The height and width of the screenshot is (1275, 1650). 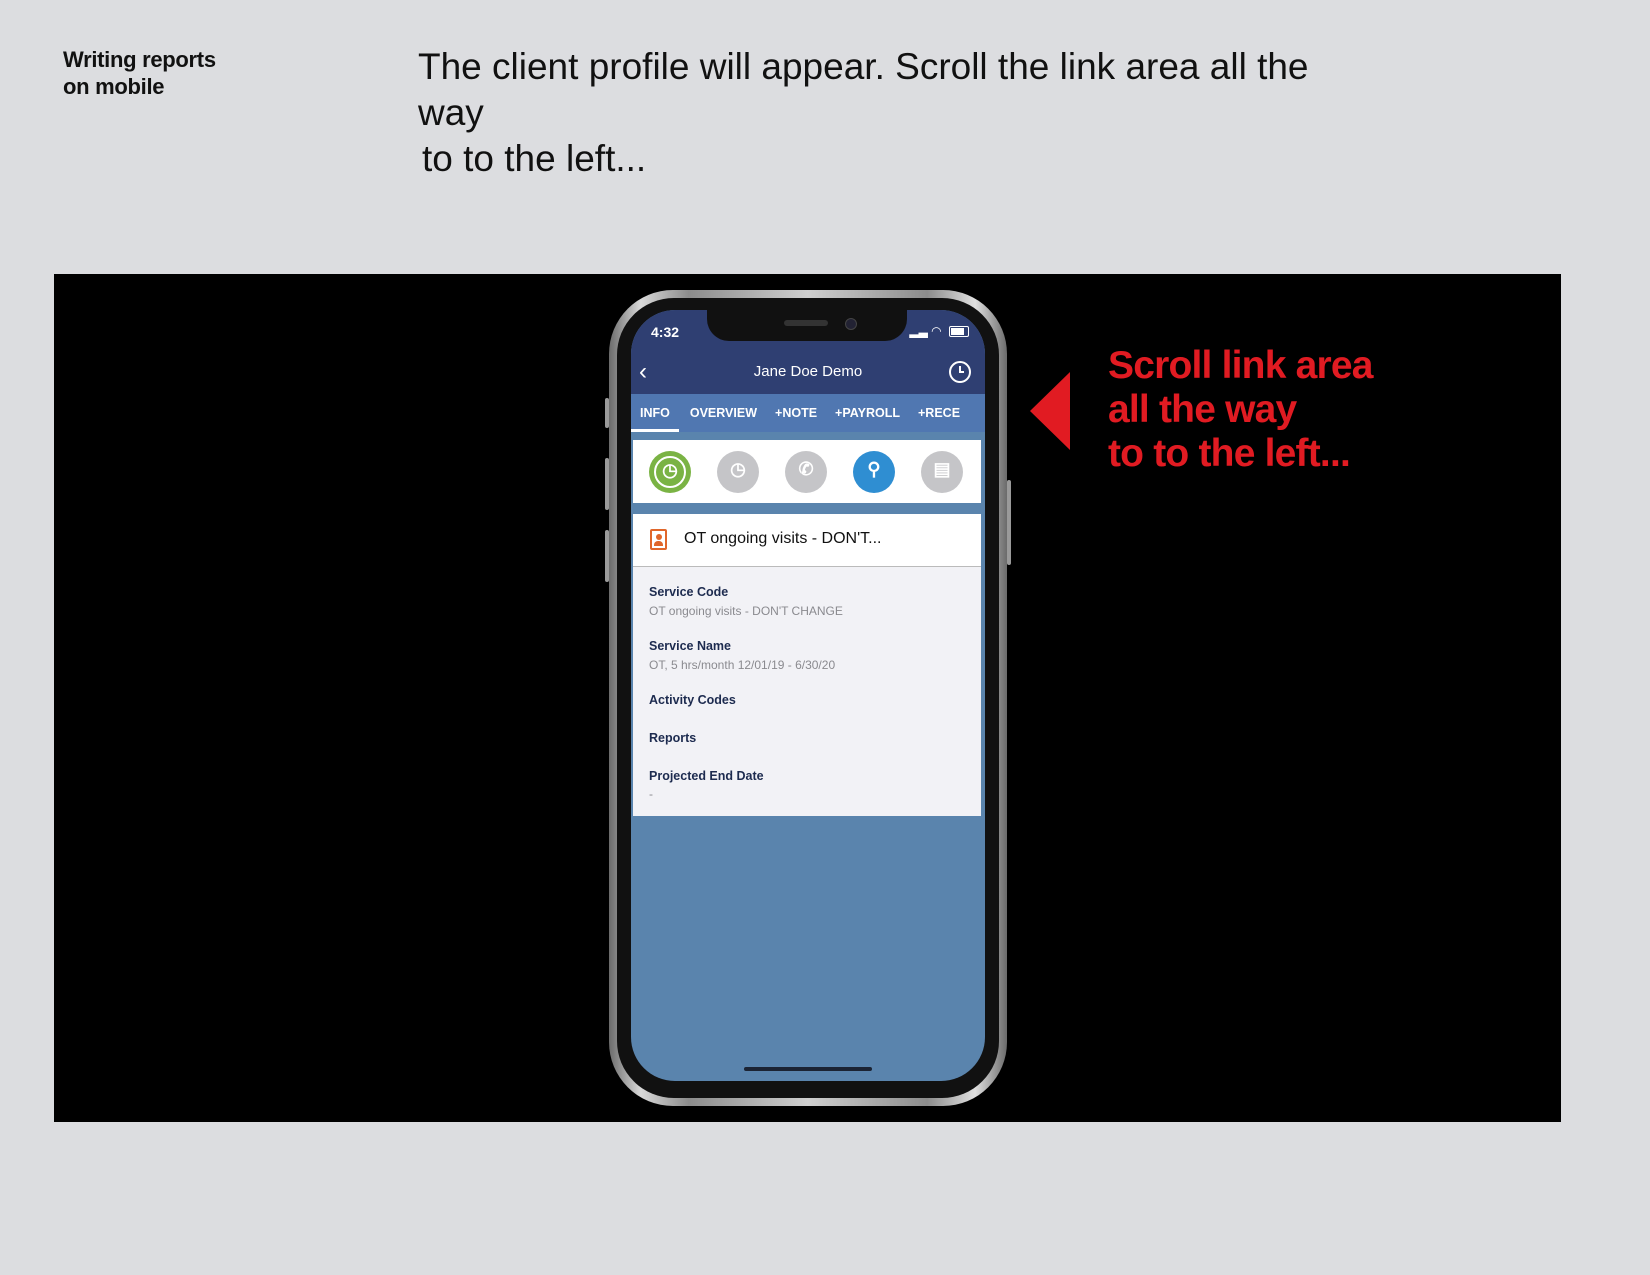 I want to click on field-value-projected-end-date: -, so click(x=651, y=794).